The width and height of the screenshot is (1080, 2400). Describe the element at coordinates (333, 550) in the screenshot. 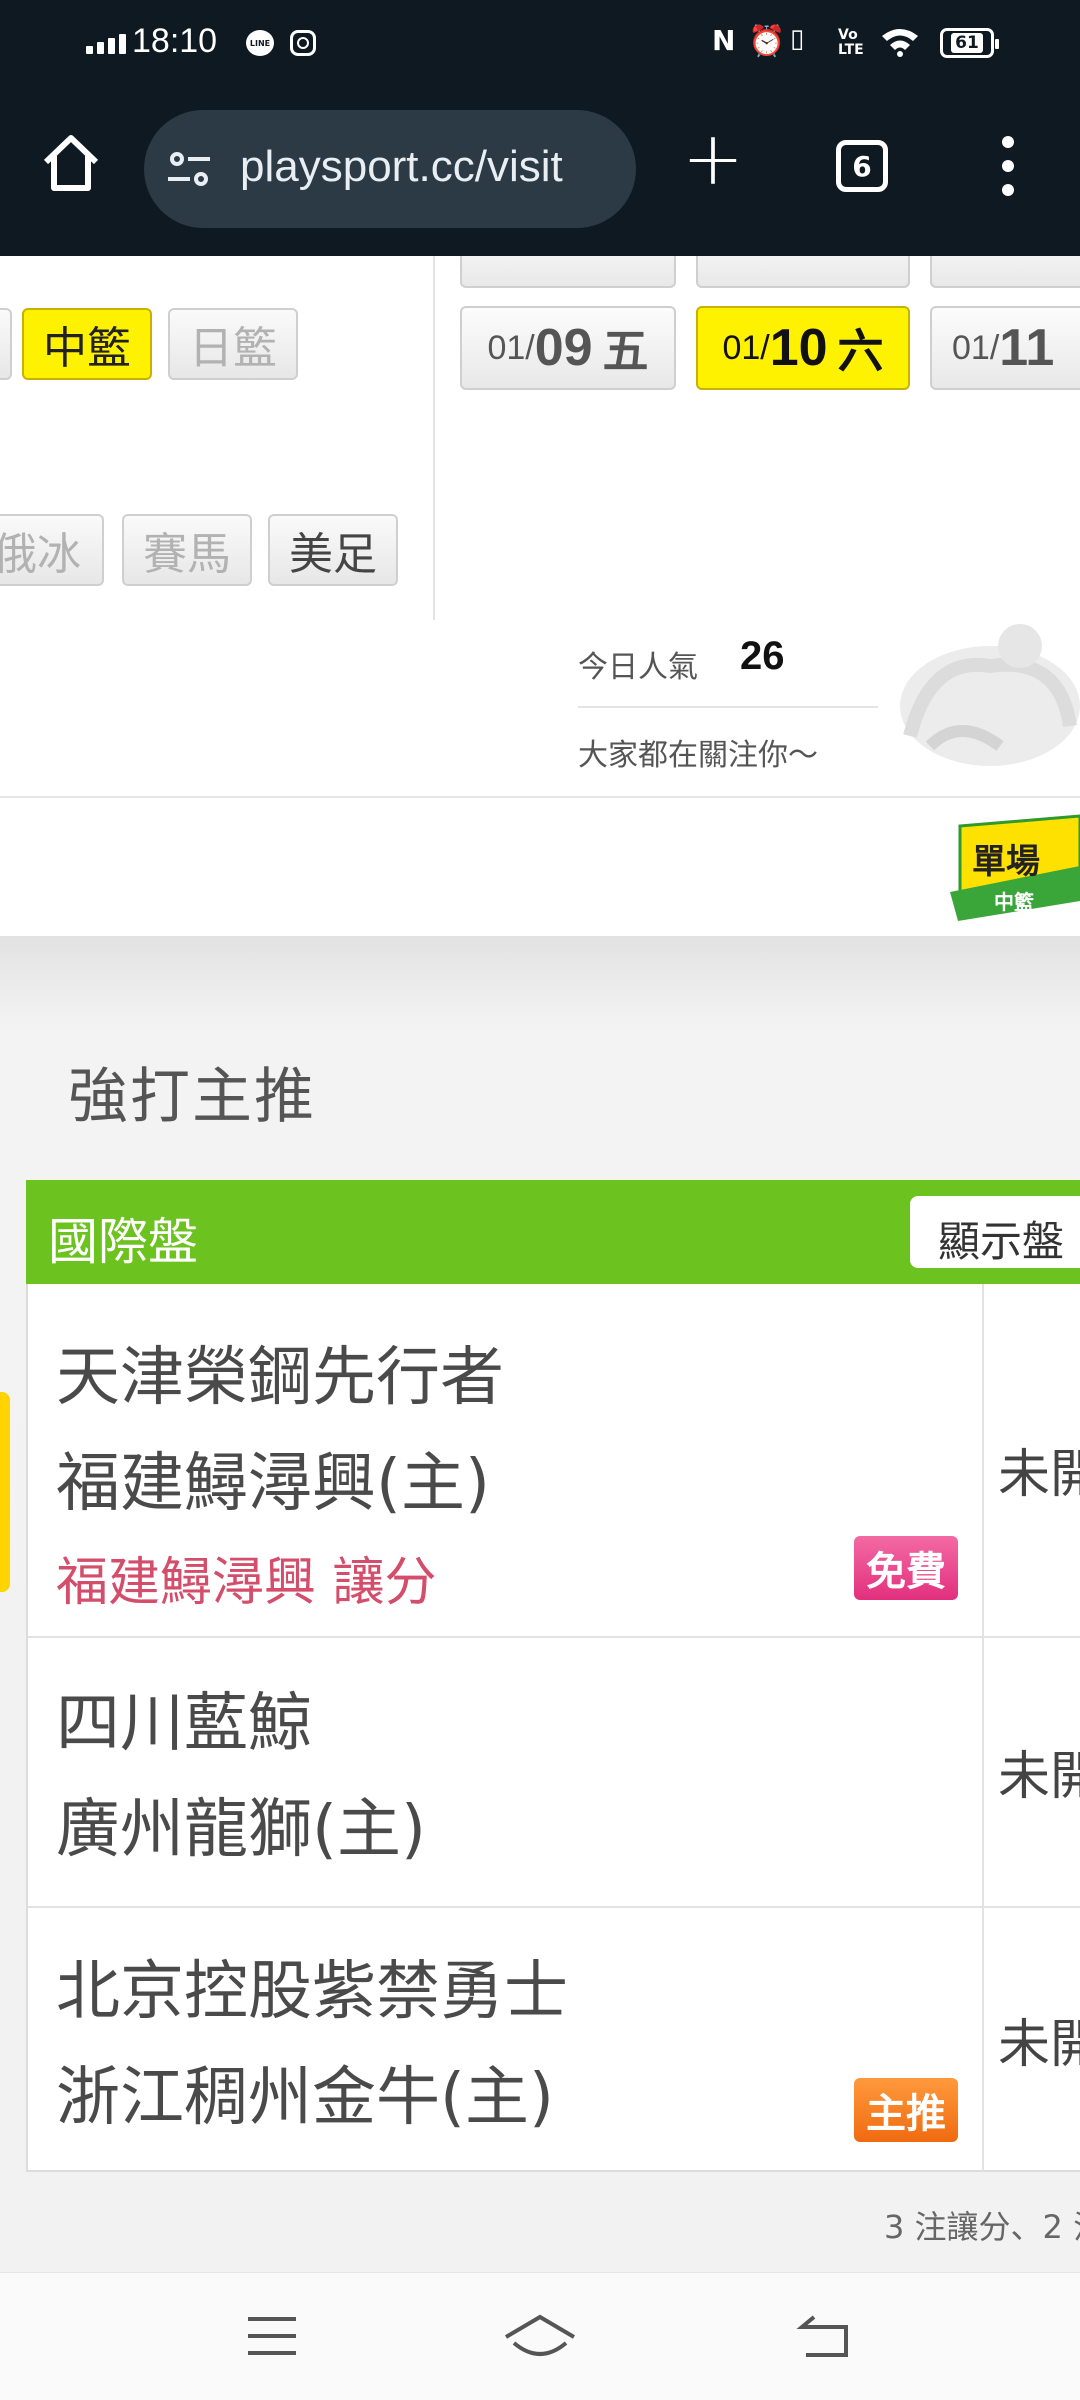

I see `sport-chip-nfl: 美足` at that location.